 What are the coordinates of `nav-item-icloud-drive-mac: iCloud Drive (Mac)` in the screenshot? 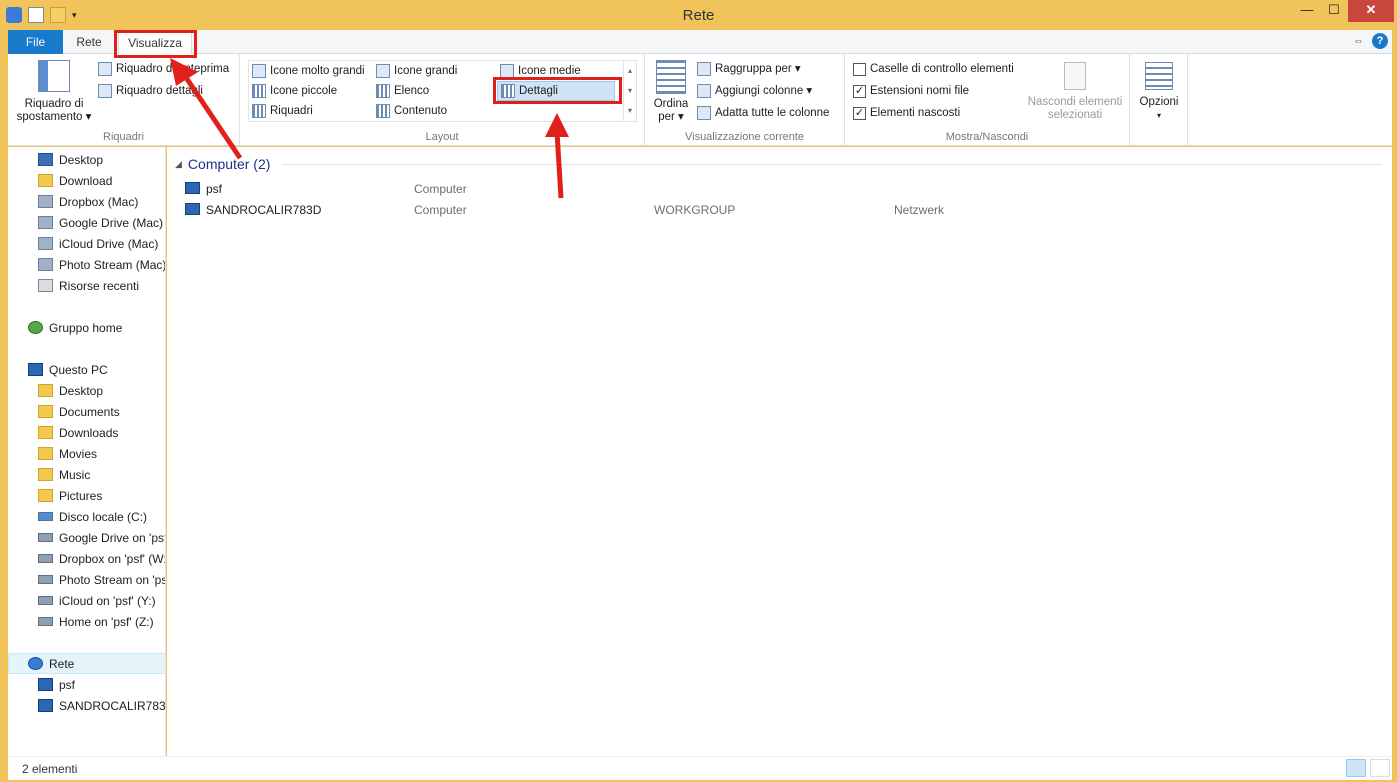 It's located at (86, 243).